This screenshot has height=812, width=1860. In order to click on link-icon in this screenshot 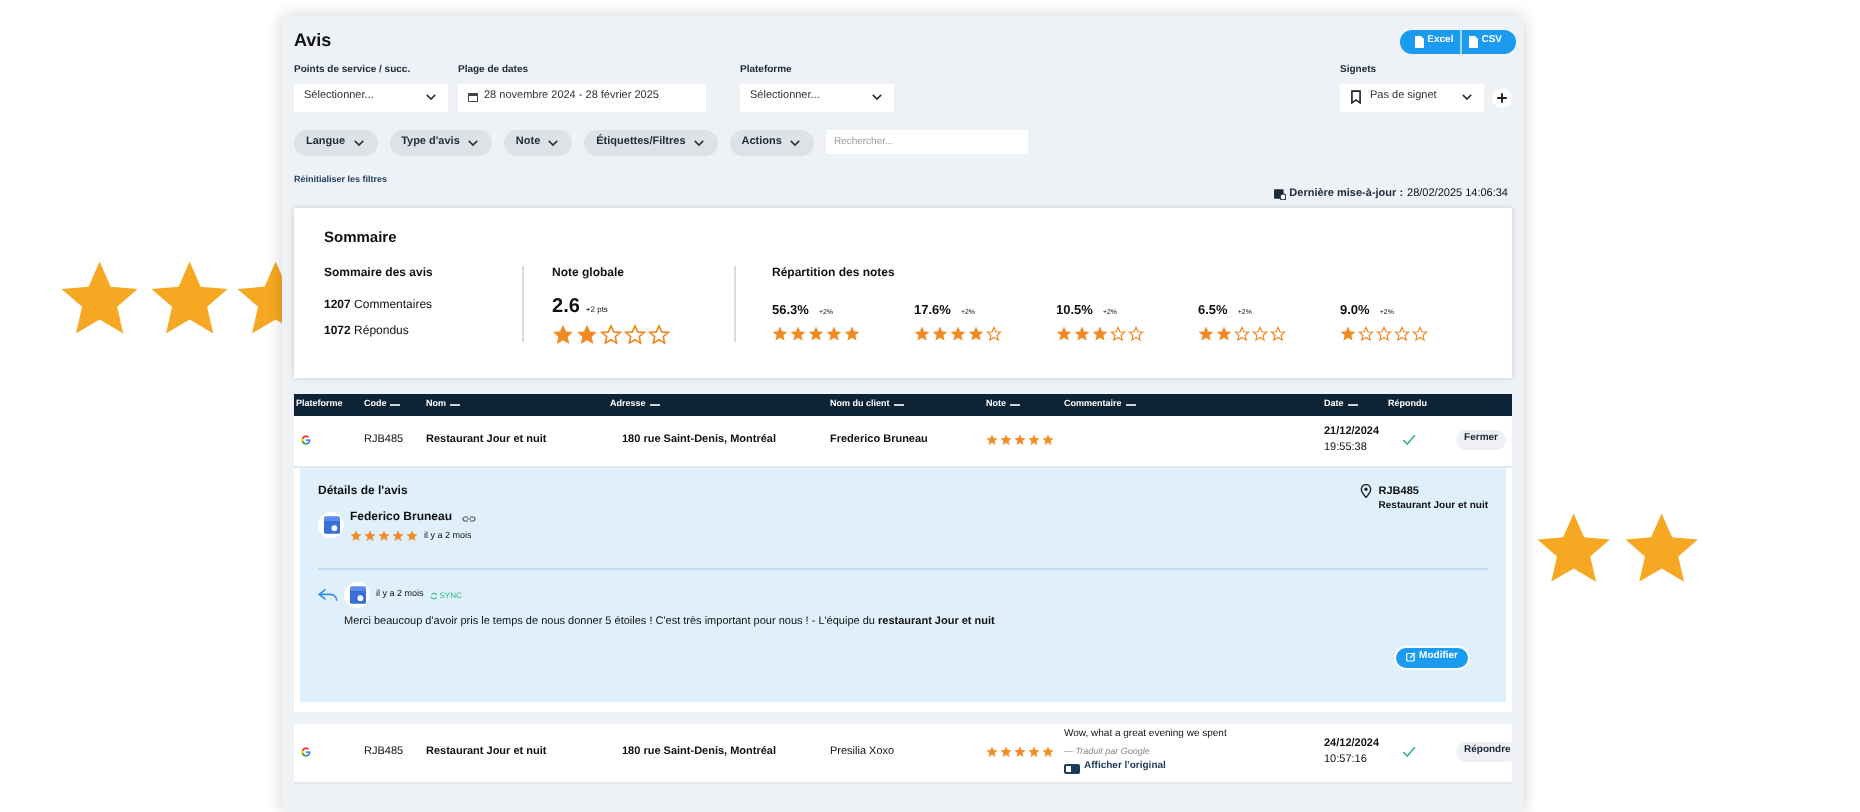, I will do `click(469, 518)`.